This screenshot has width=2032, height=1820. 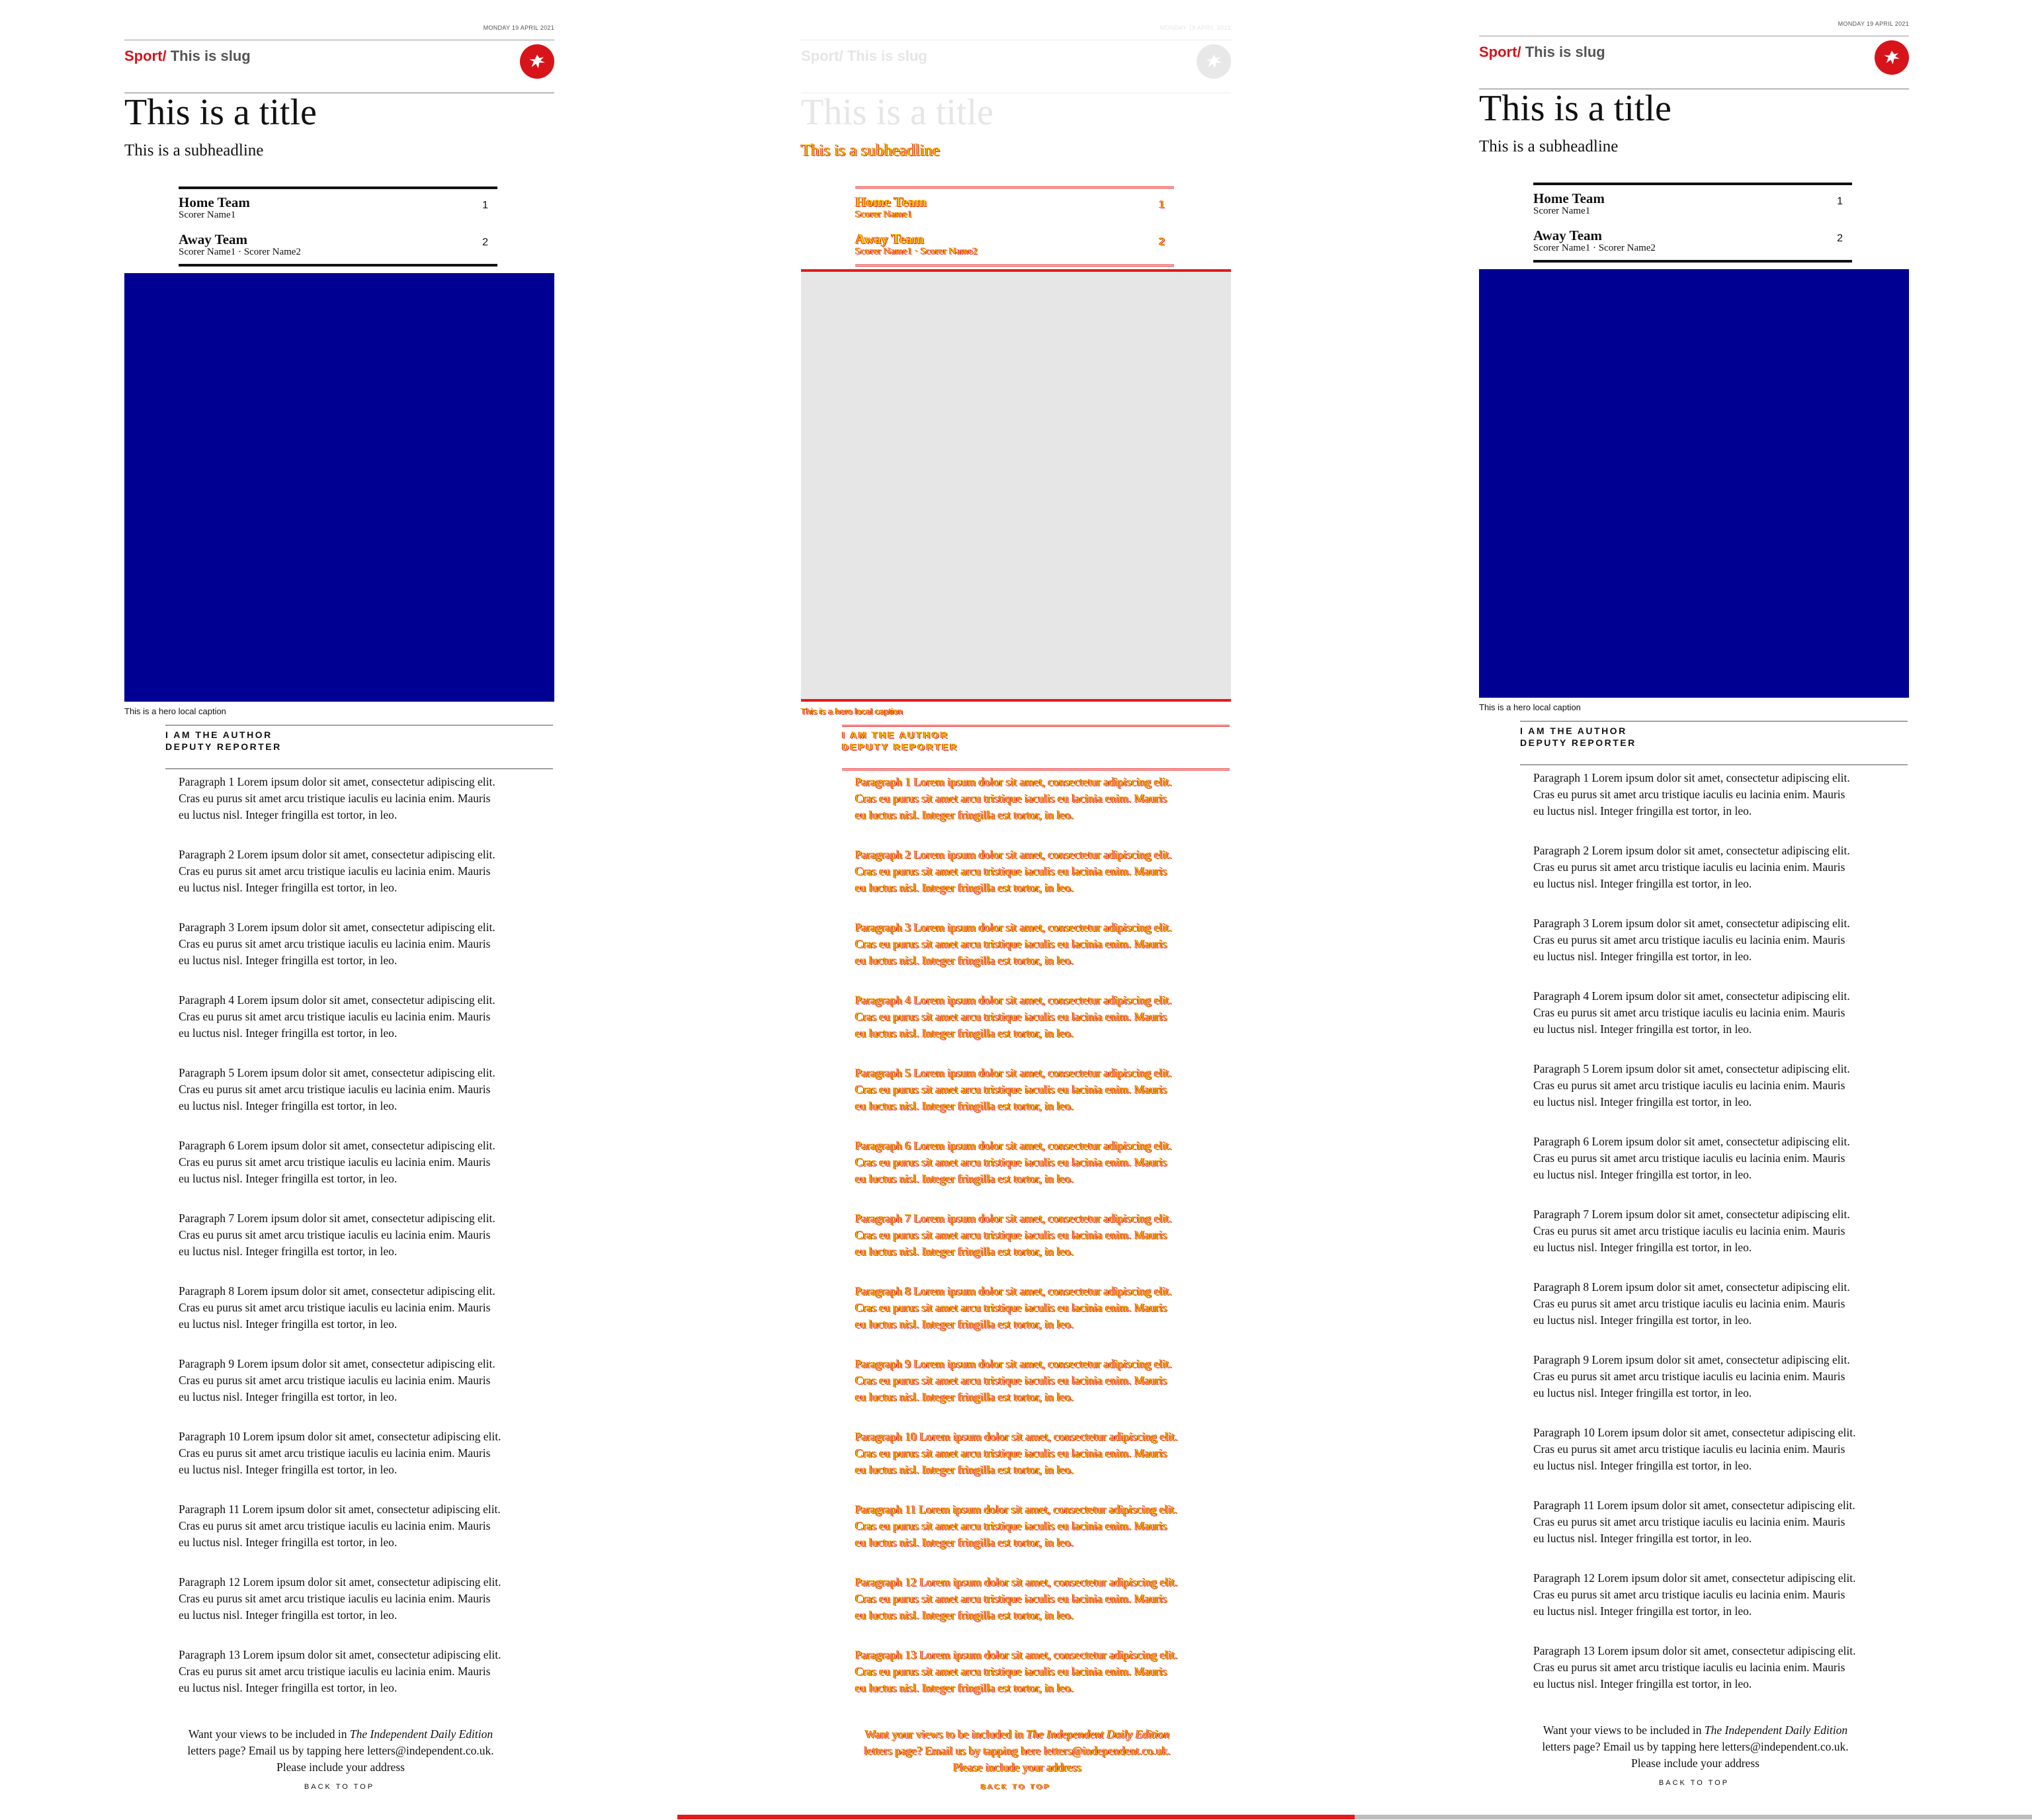 I want to click on author-role: DEPUTY REPORTER, so click(x=1578, y=742).